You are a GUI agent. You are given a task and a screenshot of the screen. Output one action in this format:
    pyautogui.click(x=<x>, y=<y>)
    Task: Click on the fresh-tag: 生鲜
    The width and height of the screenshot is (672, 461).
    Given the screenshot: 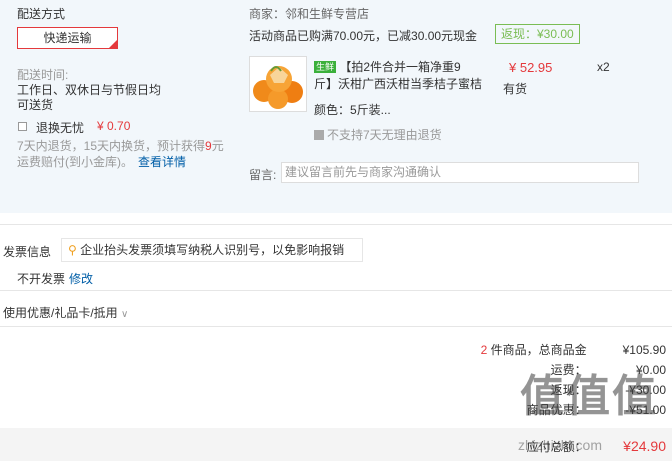 What is the action you would take?
    pyautogui.click(x=325, y=67)
    